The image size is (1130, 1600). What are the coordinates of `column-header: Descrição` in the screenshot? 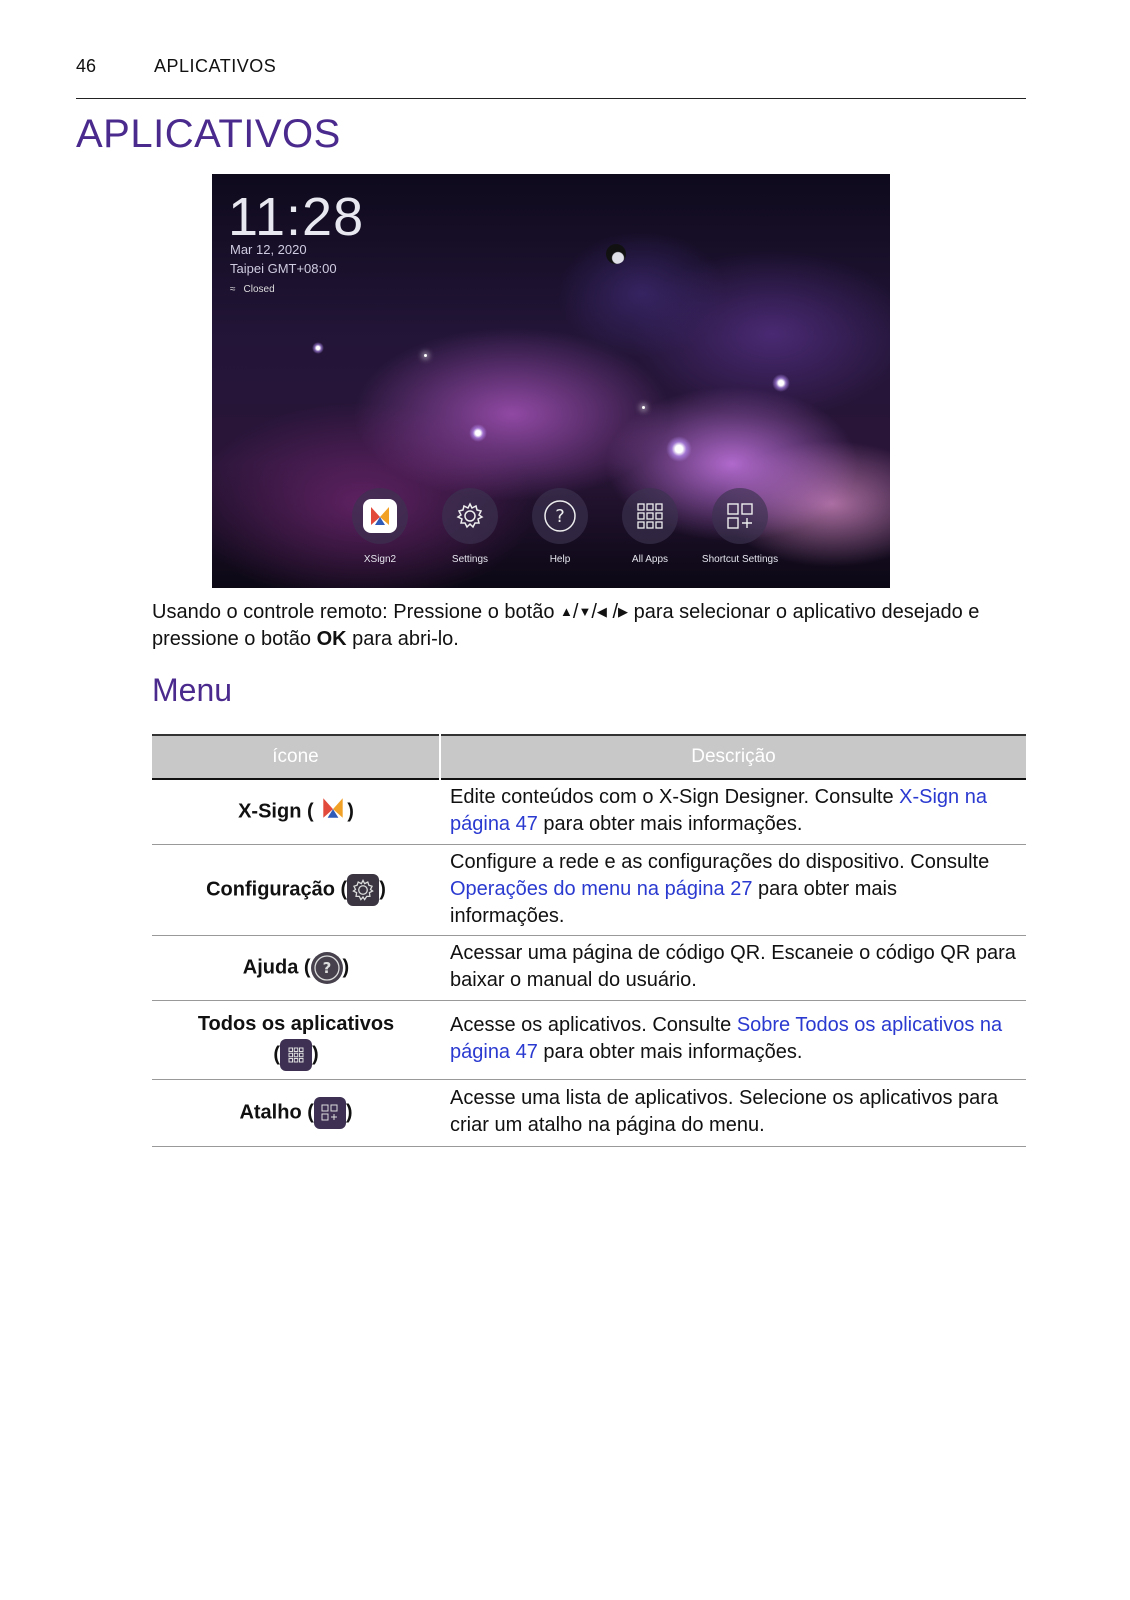 It's located at (733, 756).